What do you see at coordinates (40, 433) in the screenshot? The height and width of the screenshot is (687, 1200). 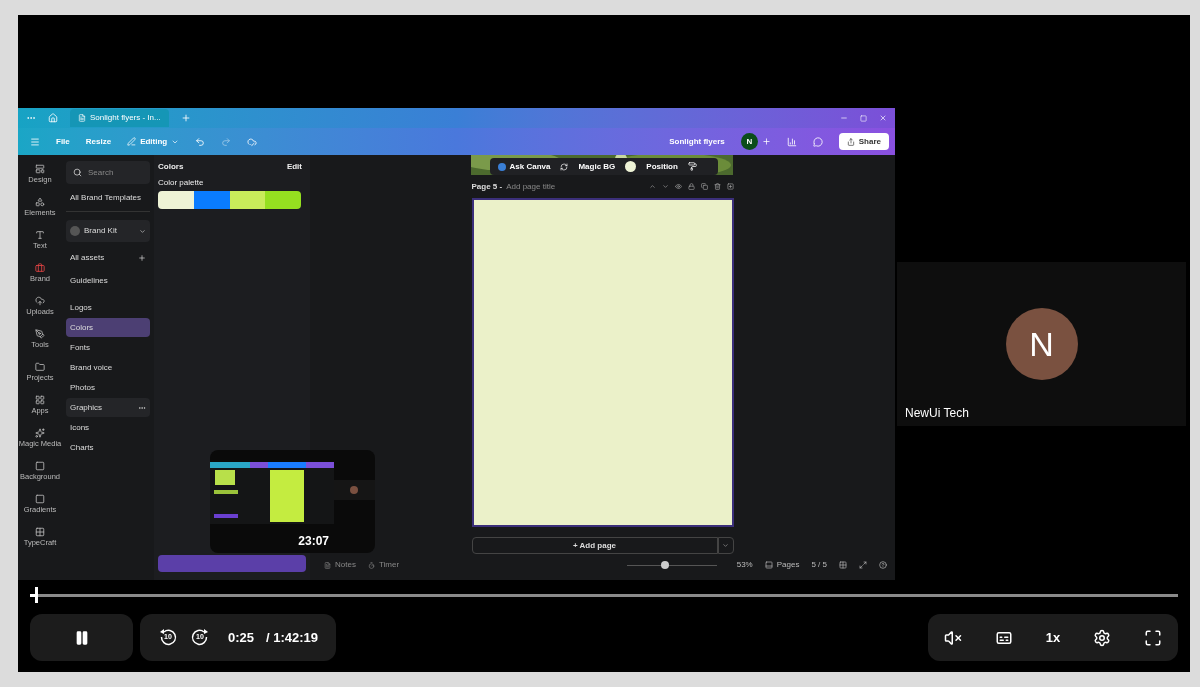 I see `sparkles-icon` at bounding box center [40, 433].